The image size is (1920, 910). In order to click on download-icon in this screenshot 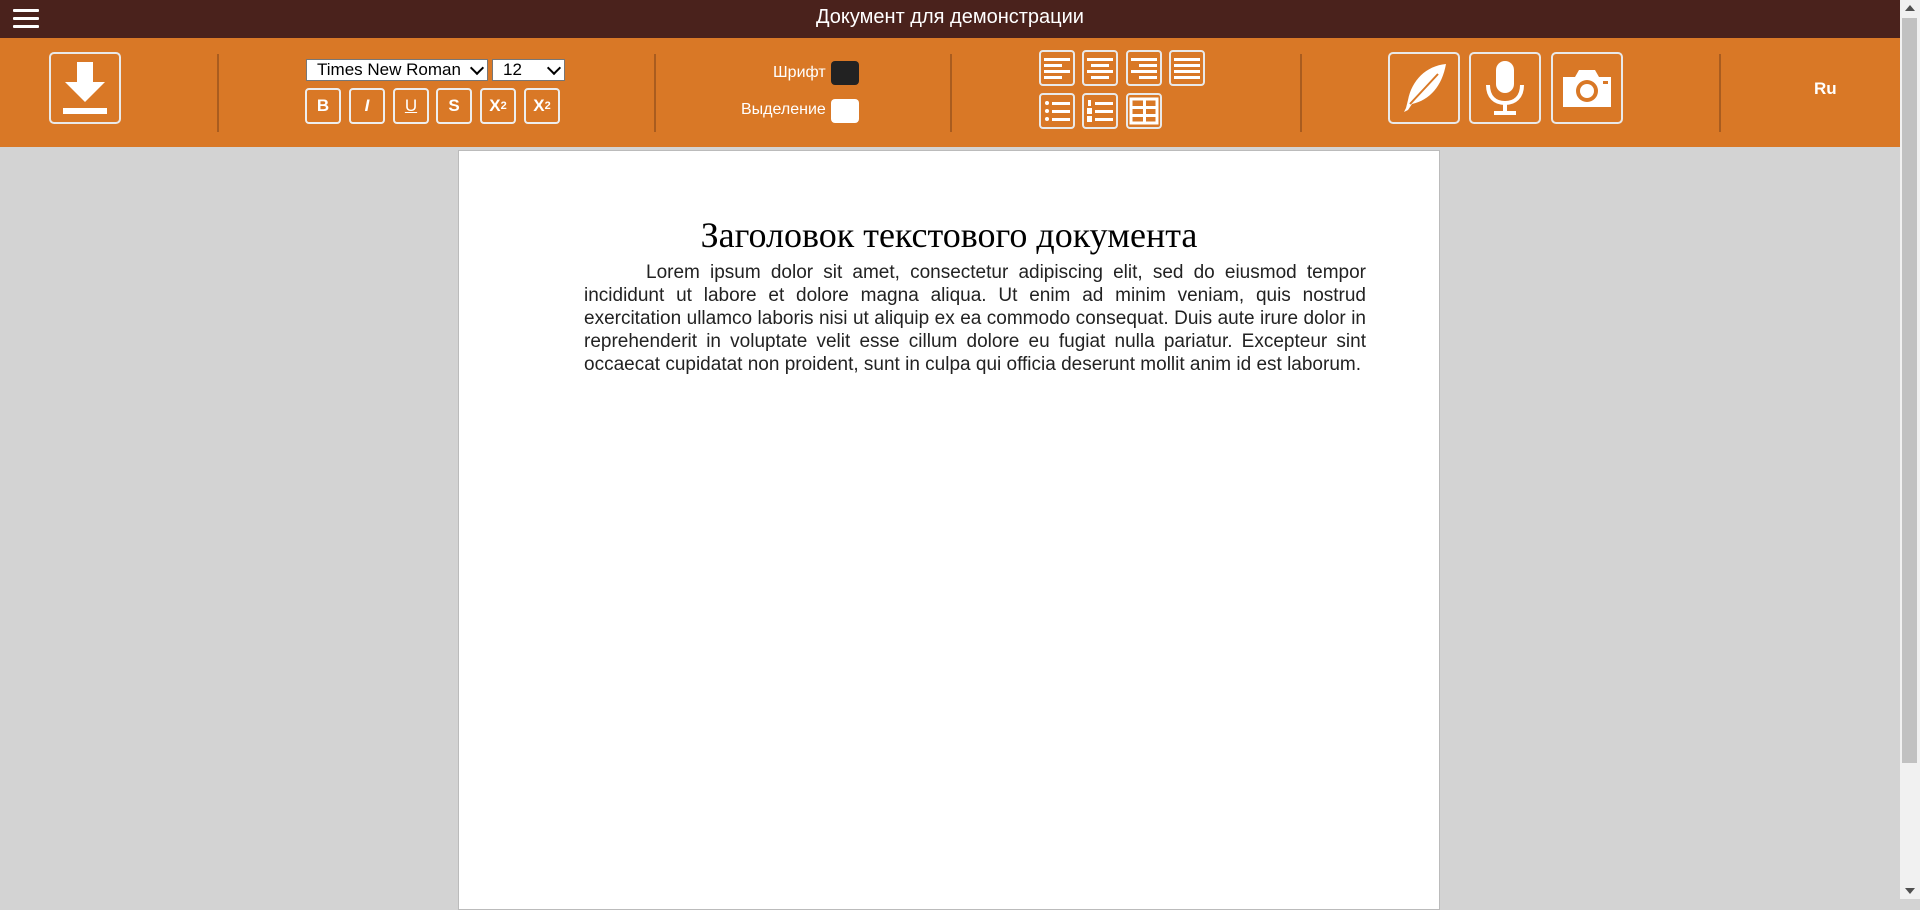, I will do `click(85, 88)`.